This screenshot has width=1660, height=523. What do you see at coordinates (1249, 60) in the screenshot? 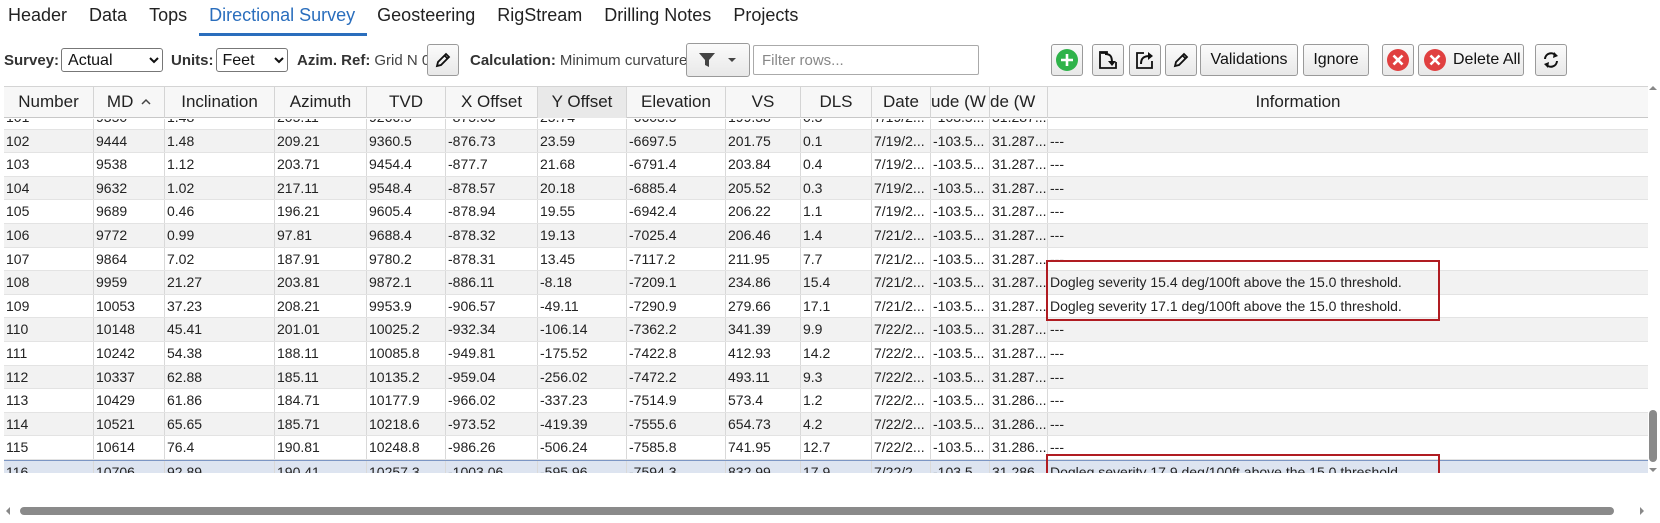
I see `validations-button: Validations` at bounding box center [1249, 60].